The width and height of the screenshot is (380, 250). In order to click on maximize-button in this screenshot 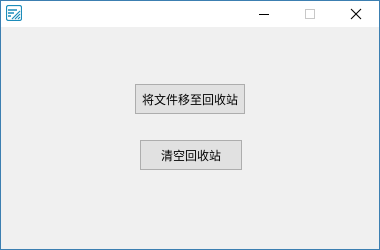, I will do `click(310, 14)`.